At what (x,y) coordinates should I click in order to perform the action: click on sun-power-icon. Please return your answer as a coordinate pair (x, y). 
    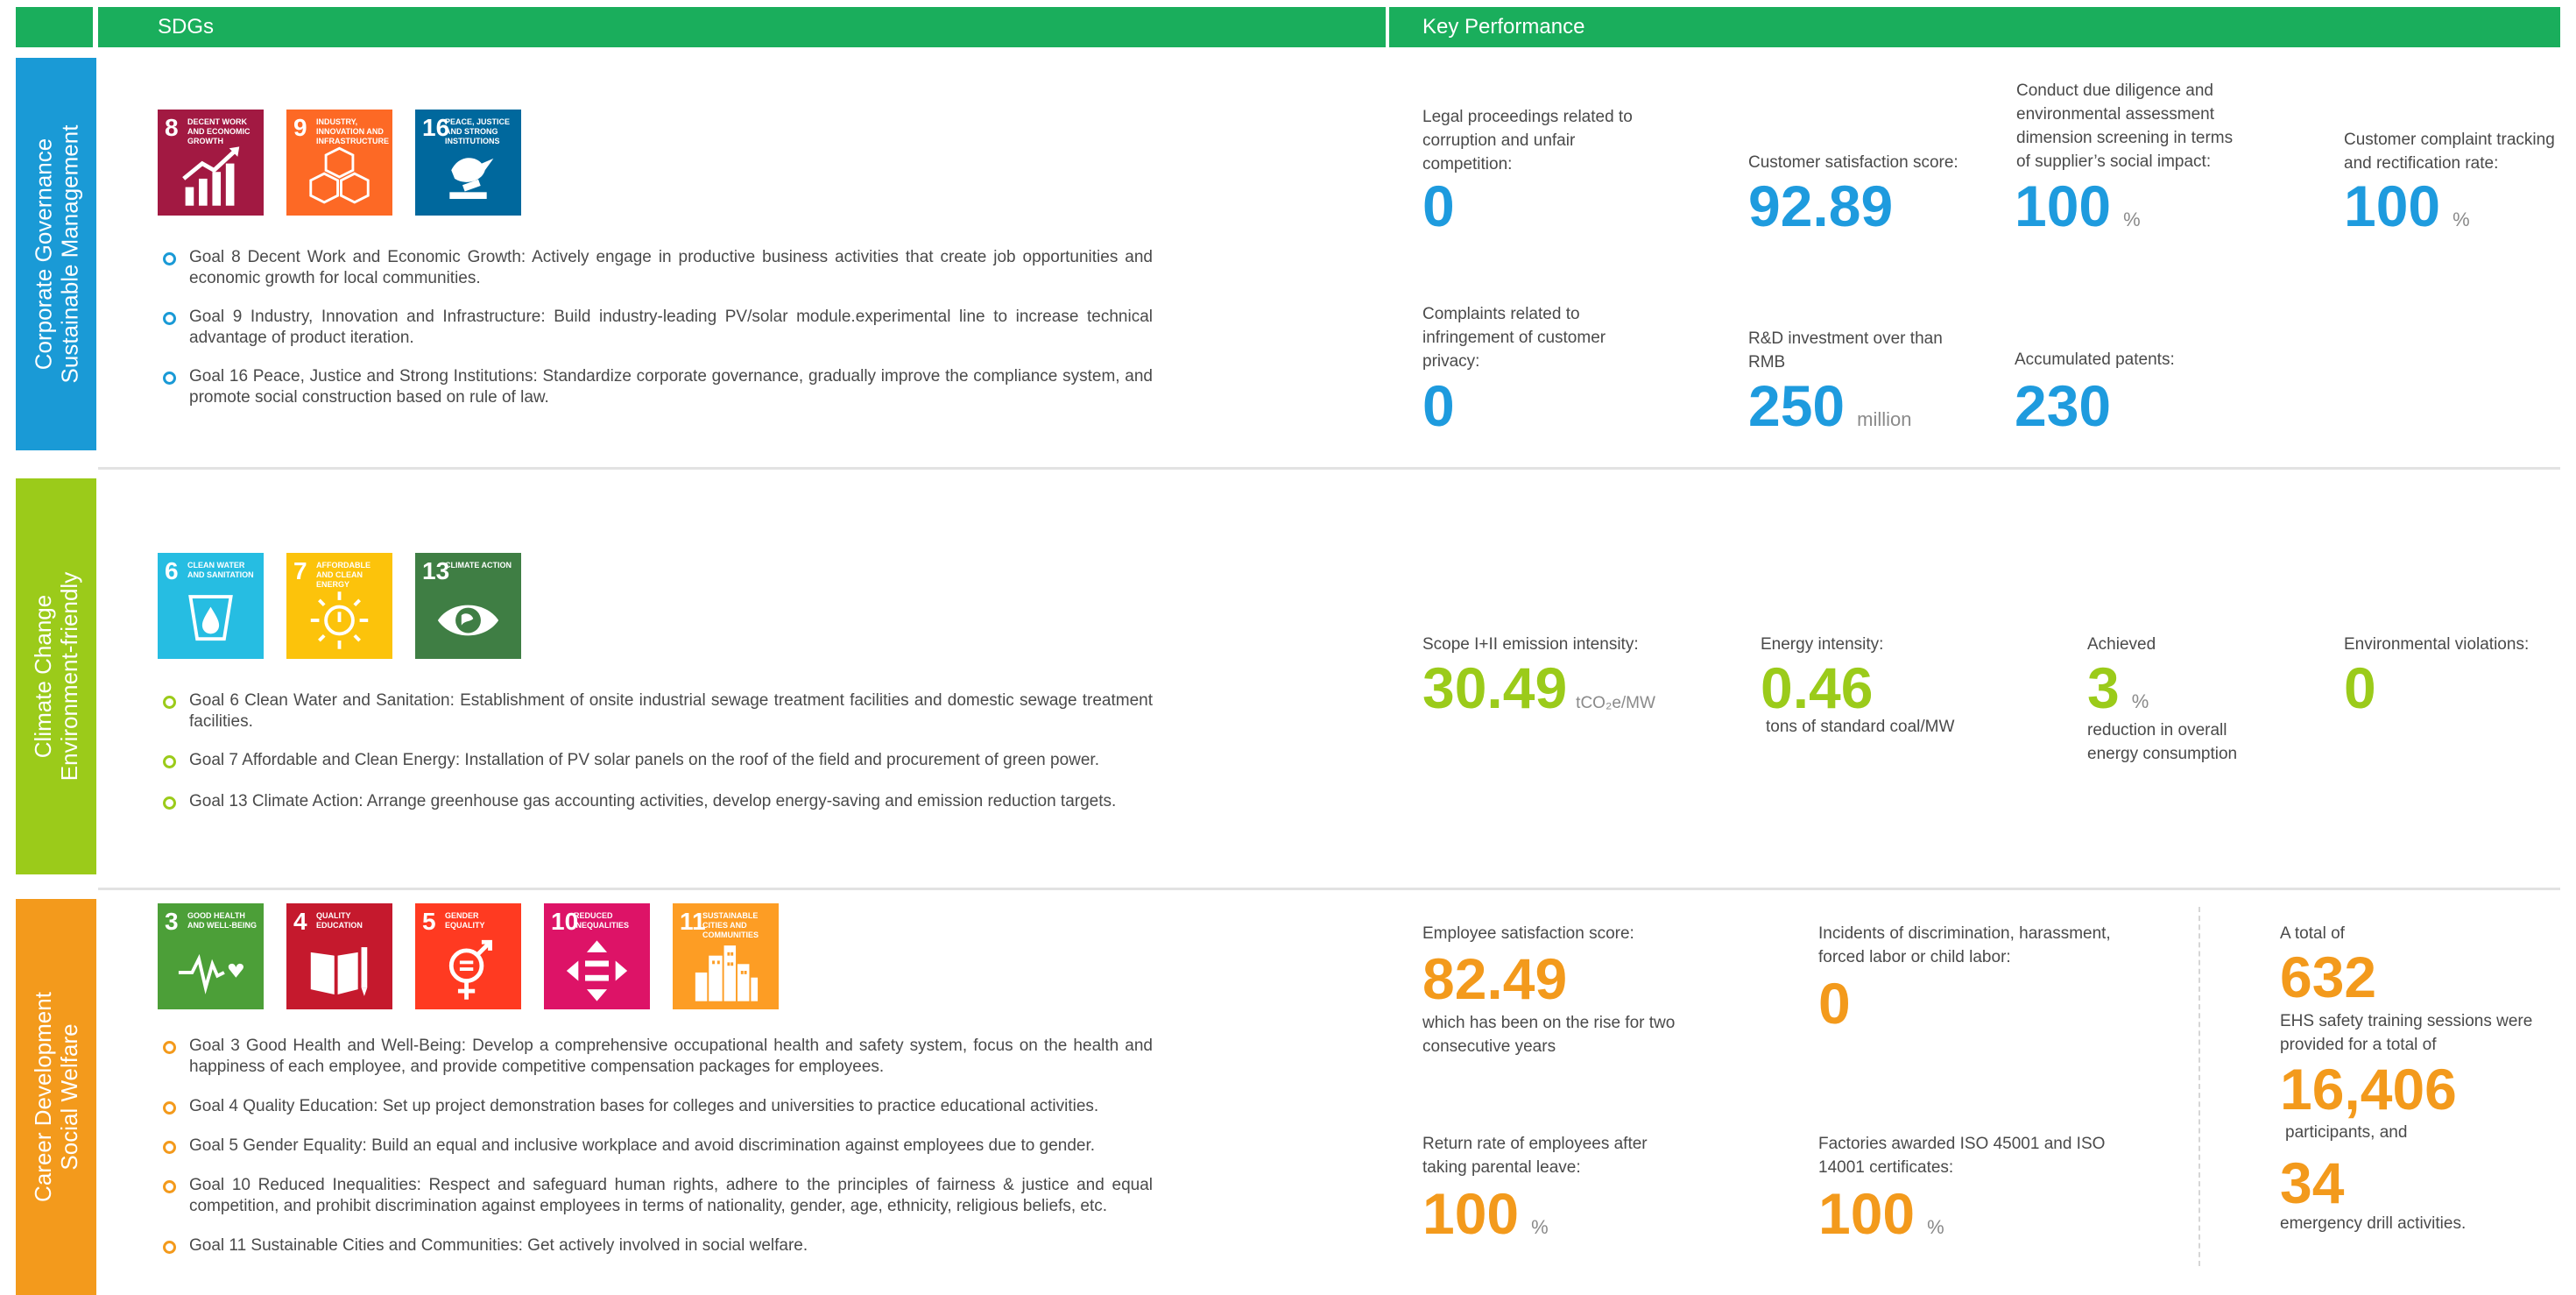
    Looking at the image, I should click on (339, 620).